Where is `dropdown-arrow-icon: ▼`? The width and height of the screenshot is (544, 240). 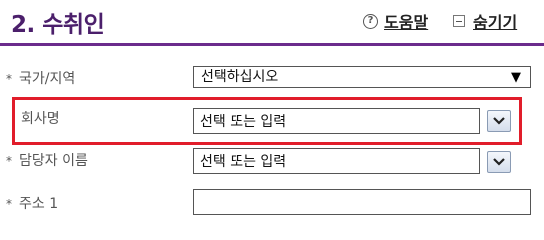
dropdown-arrow-icon: ▼ is located at coordinates (516, 77).